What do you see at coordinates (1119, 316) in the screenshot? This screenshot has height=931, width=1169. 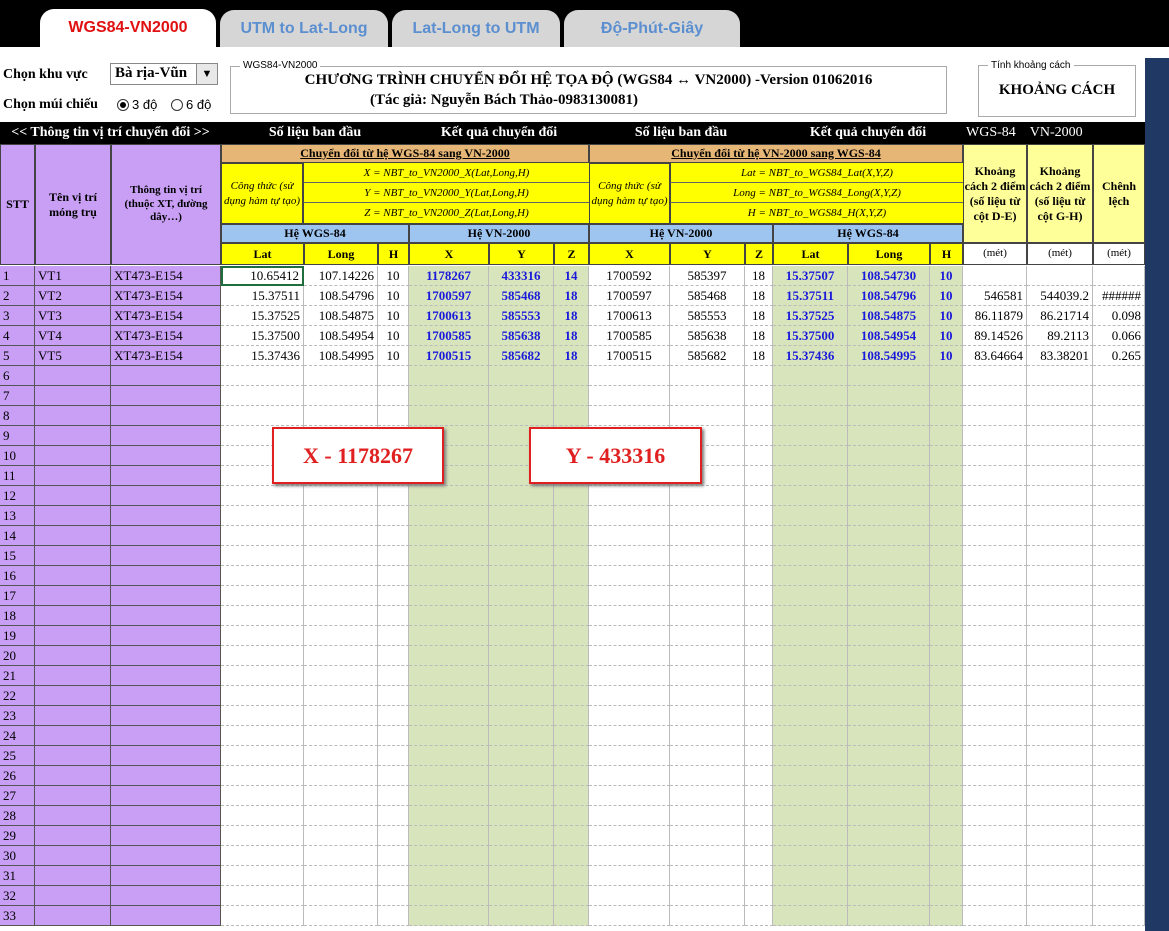 I see `cell-diff: 0.098` at bounding box center [1119, 316].